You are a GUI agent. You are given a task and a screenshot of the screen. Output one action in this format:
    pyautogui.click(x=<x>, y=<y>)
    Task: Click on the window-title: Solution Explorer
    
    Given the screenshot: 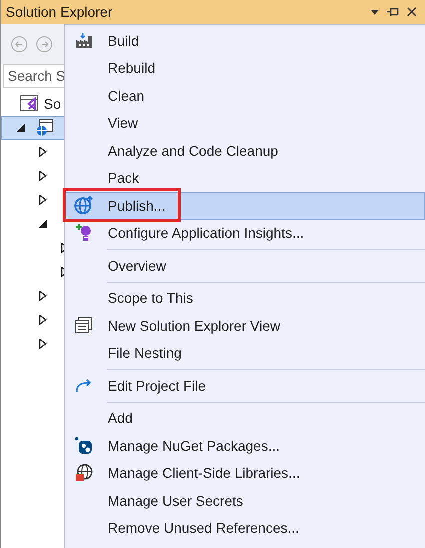 What is the action you would take?
    pyautogui.click(x=60, y=12)
    